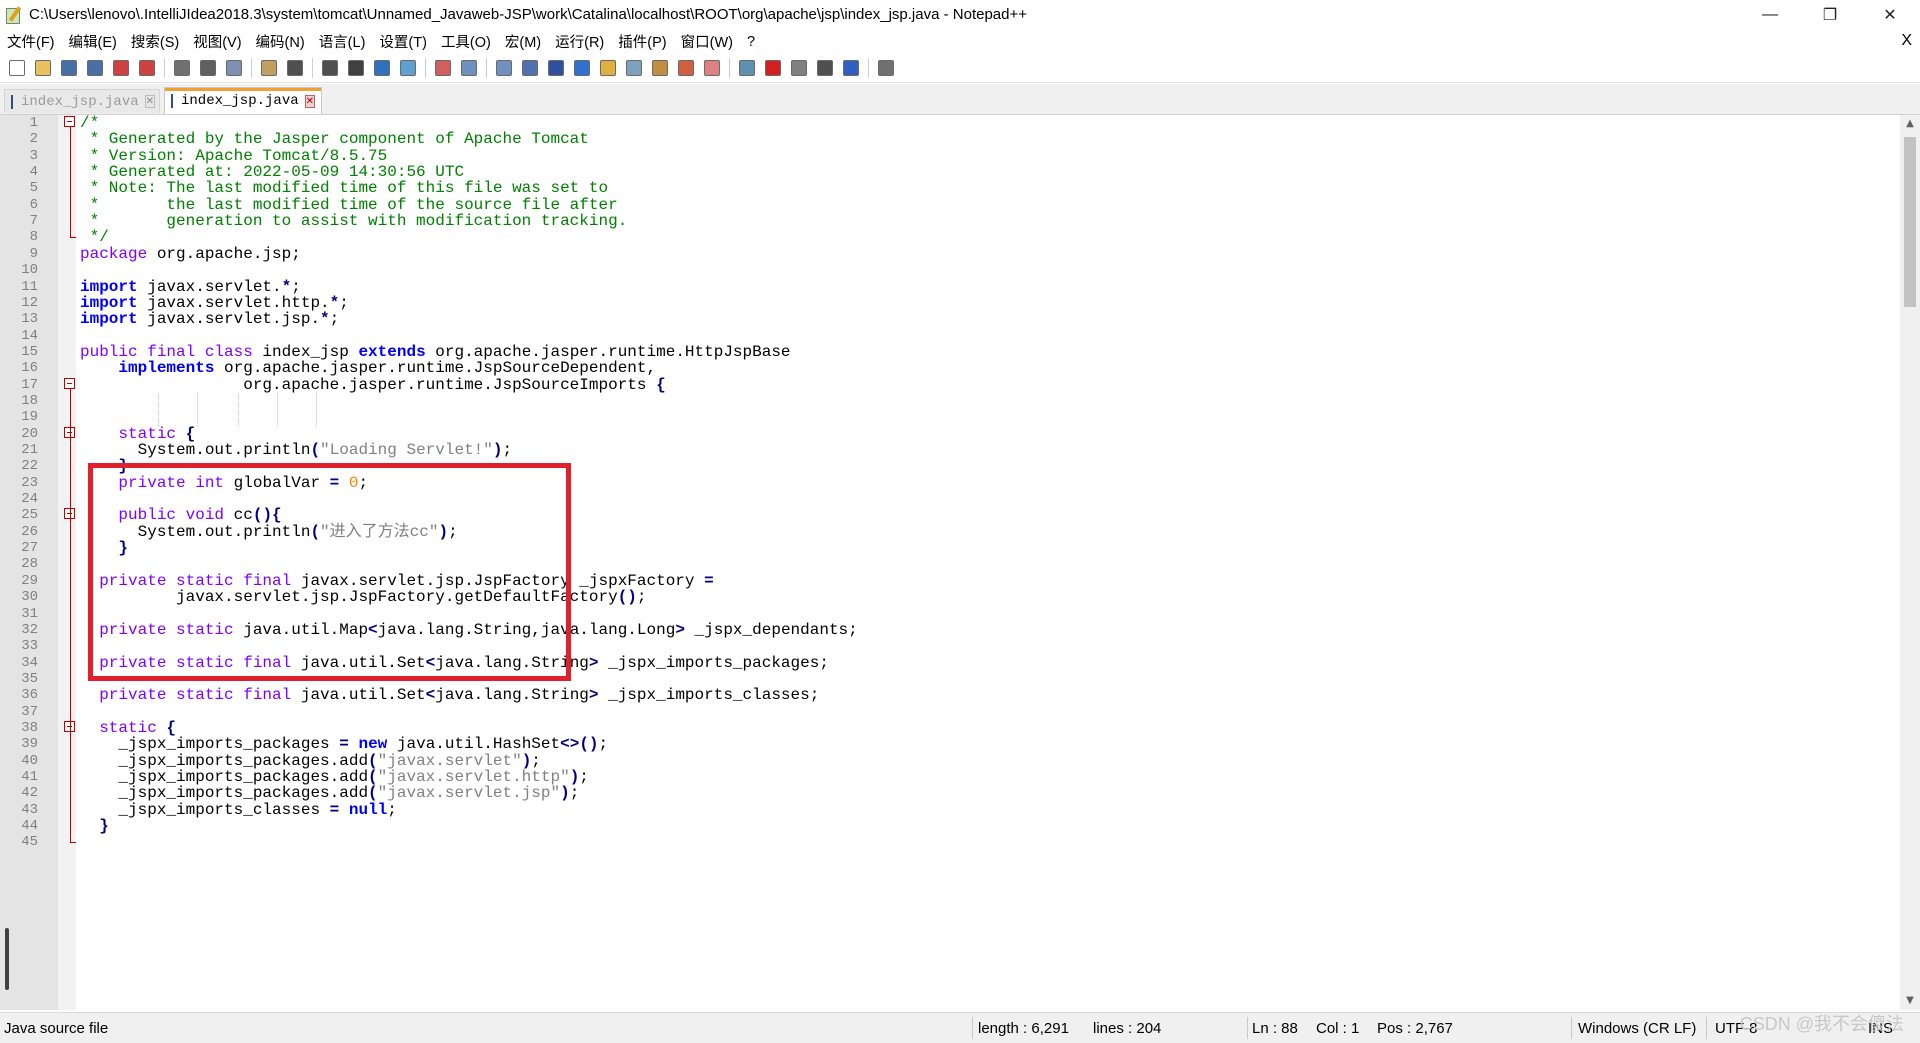  I want to click on play-macro-icon, so click(825, 68).